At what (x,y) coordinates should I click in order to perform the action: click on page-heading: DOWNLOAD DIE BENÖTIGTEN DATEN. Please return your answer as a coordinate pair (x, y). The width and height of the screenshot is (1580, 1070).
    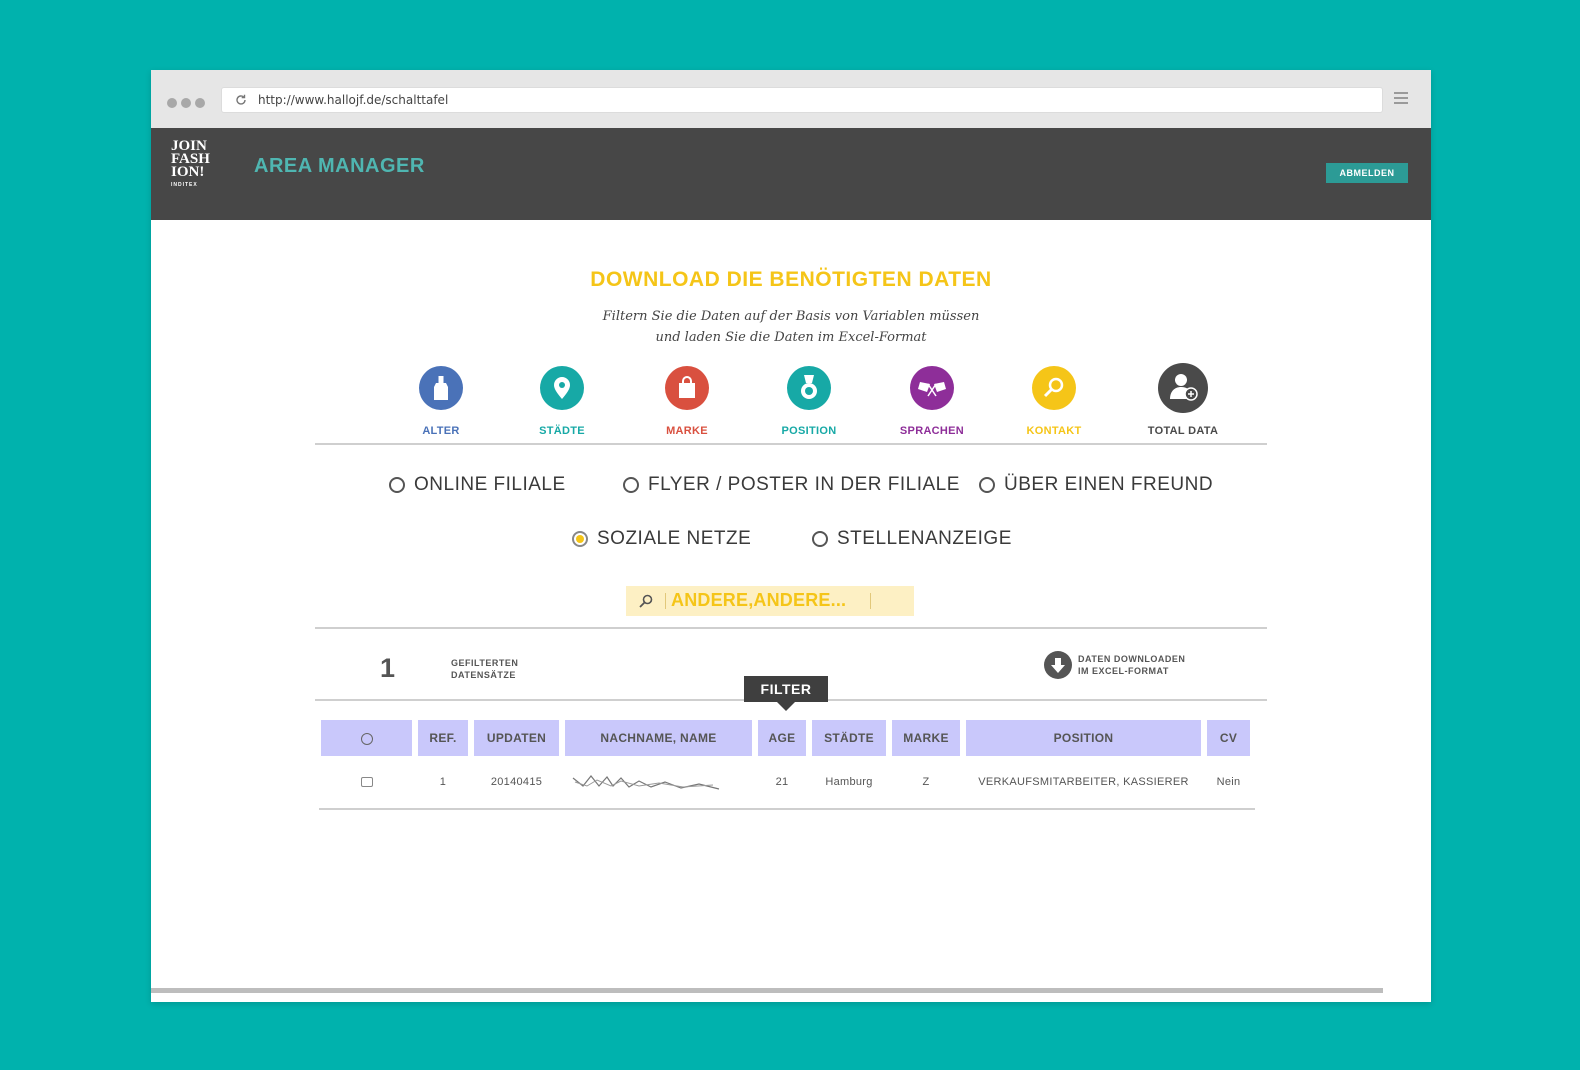
    Looking at the image, I should click on (791, 279).